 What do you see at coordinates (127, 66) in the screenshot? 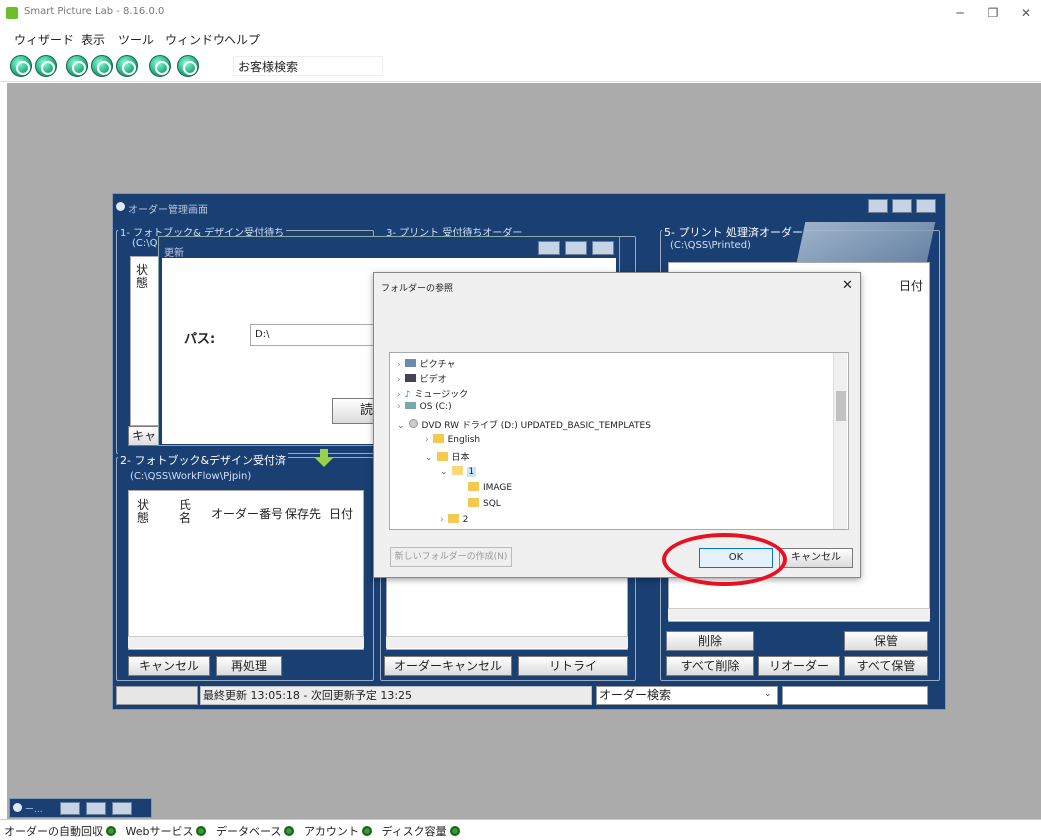
I see `network-icon` at bounding box center [127, 66].